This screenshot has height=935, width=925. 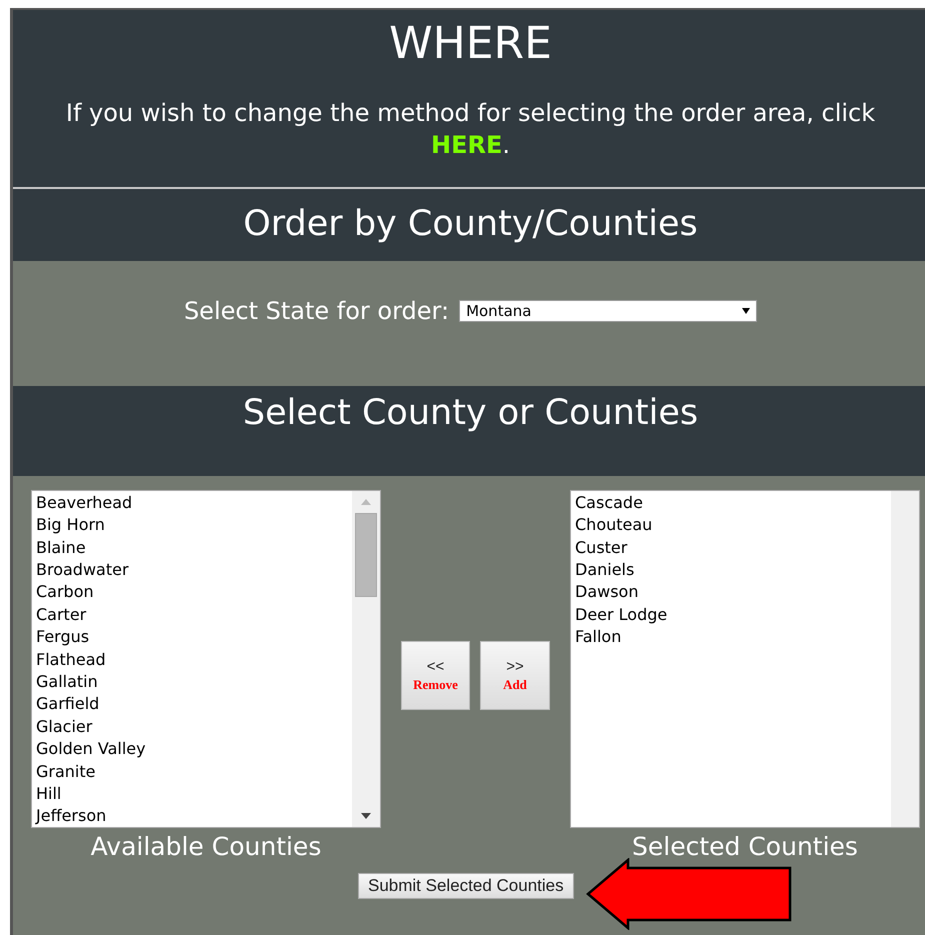 I want to click on section-title: Select County or Counties, so click(x=471, y=413).